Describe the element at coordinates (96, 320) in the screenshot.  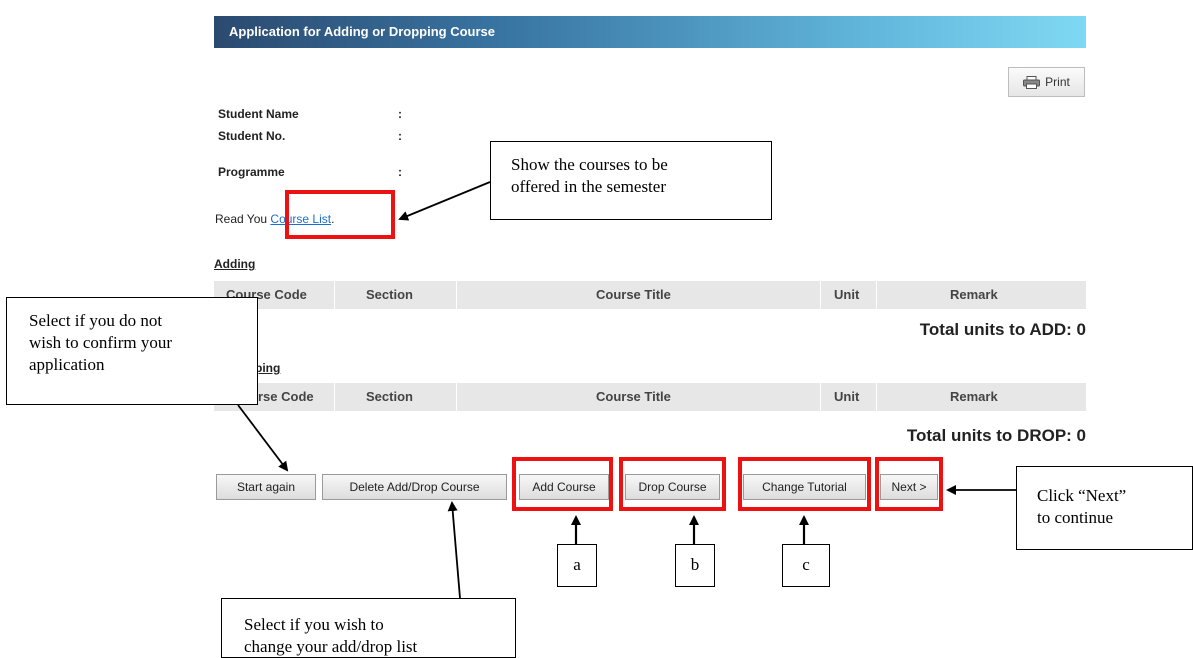
I see `callout-line: Select if you do not` at that location.